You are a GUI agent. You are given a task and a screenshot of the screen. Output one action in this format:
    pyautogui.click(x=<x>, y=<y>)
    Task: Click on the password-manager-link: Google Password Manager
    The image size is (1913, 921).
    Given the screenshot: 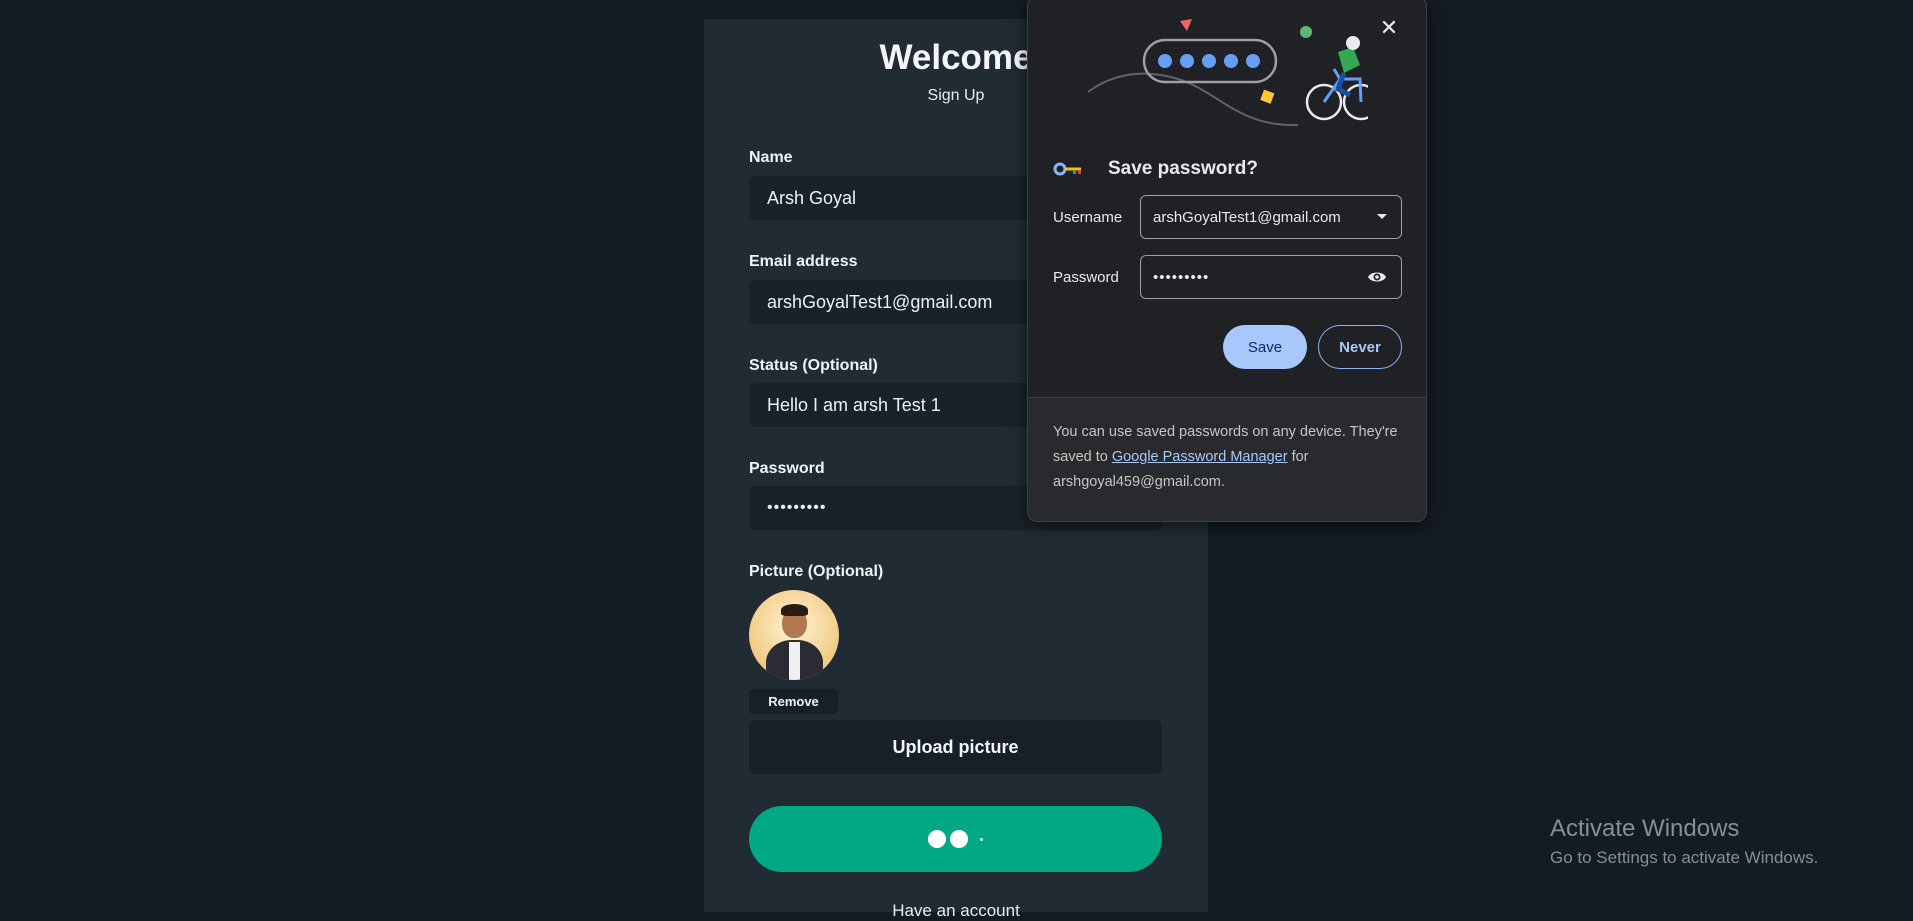 What is the action you would take?
    pyautogui.click(x=1200, y=457)
    